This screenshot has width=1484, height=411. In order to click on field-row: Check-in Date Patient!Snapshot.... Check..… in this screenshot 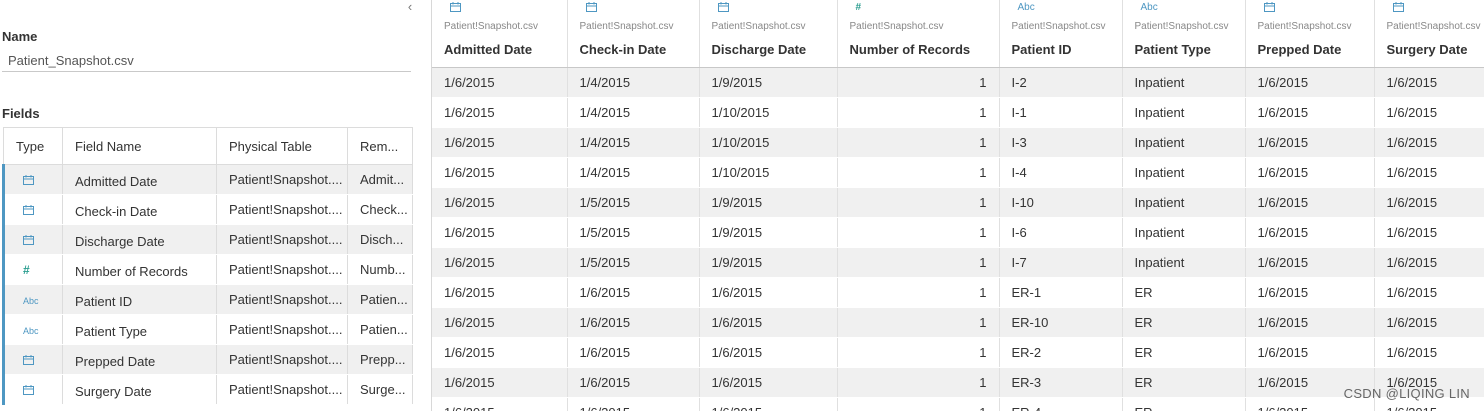, I will do `click(207, 209)`.